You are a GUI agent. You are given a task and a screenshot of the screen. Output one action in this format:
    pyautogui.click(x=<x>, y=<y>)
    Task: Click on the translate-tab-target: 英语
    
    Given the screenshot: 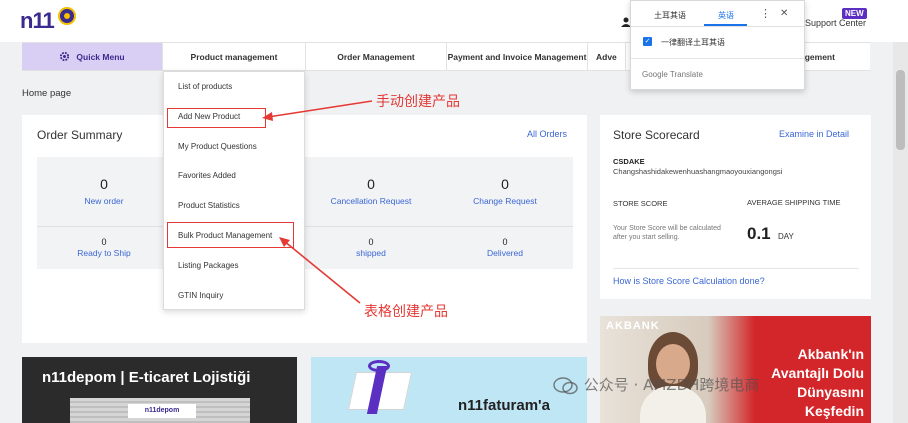 What is the action you would take?
    pyautogui.click(x=726, y=15)
    